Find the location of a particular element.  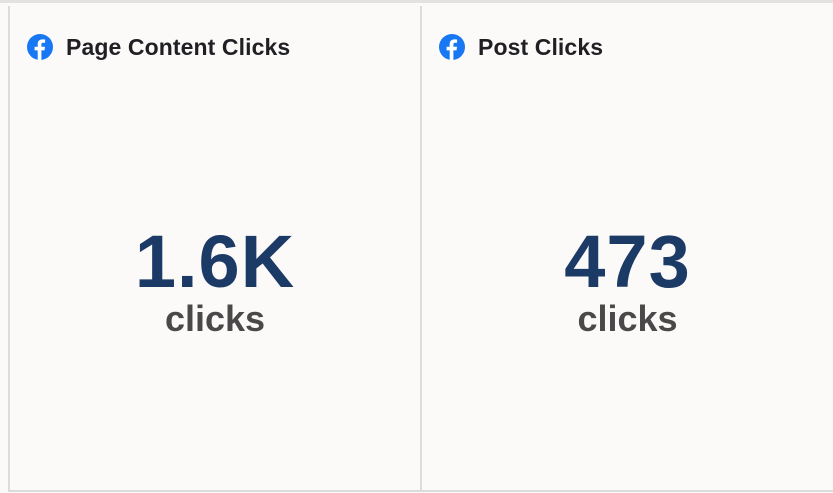

metric: 473 clicks is located at coordinates (627, 279).